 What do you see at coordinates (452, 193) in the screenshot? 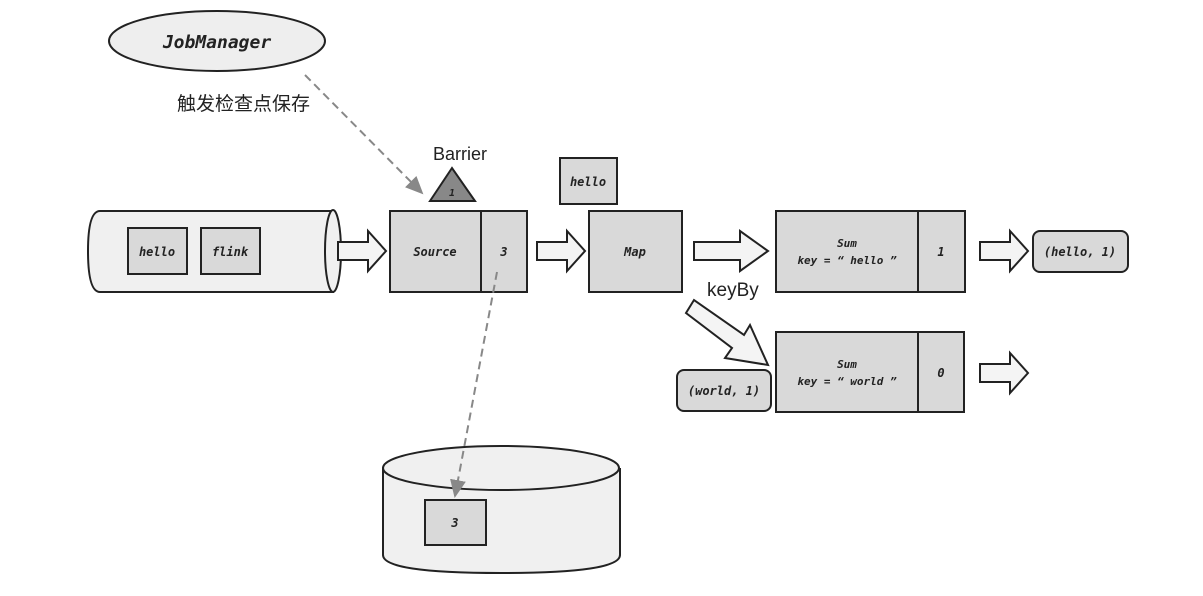
I see `barrier-value: 1` at bounding box center [452, 193].